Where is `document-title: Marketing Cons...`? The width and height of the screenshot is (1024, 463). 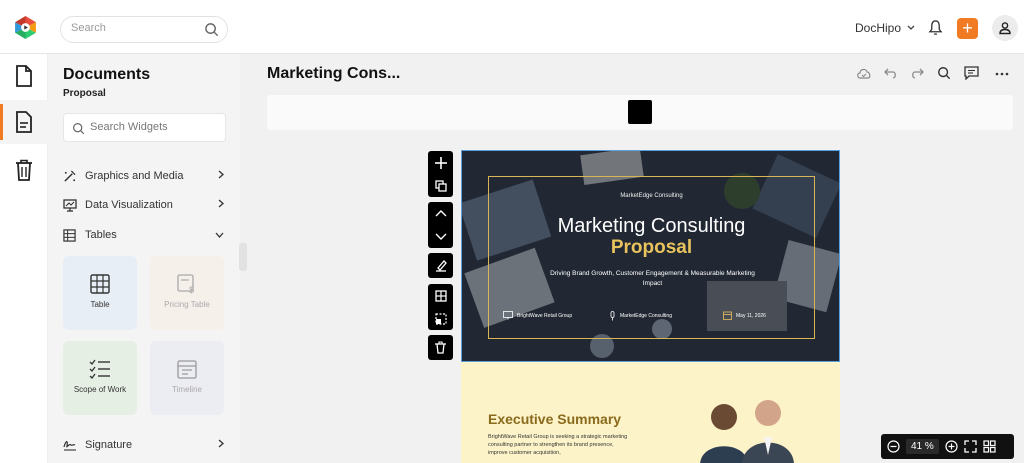 document-title: Marketing Cons... is located at coordinates (333, 74).